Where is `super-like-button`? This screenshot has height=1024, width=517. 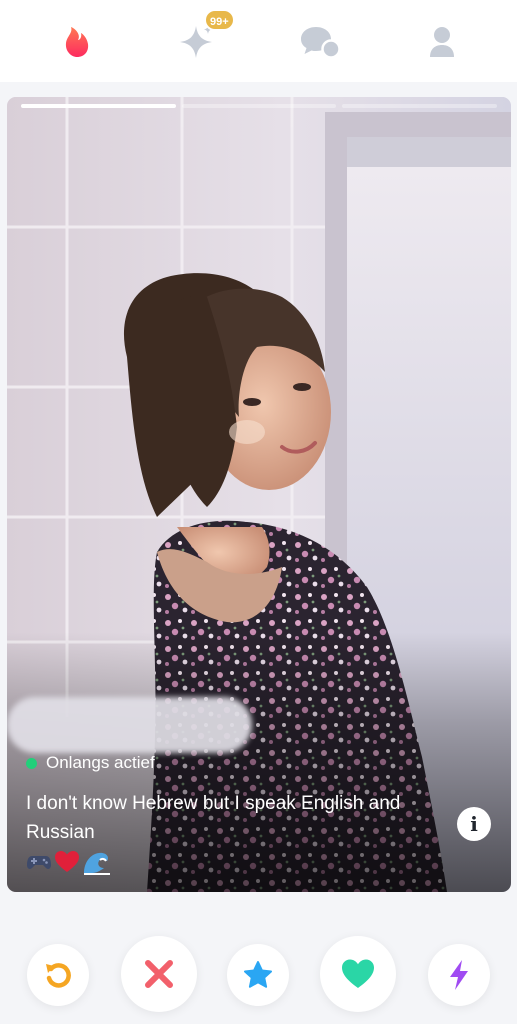 super-like-button is located at coordinates (258, 975).